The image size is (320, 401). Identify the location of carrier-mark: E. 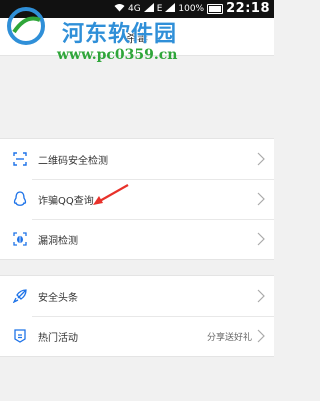
(159, 8).